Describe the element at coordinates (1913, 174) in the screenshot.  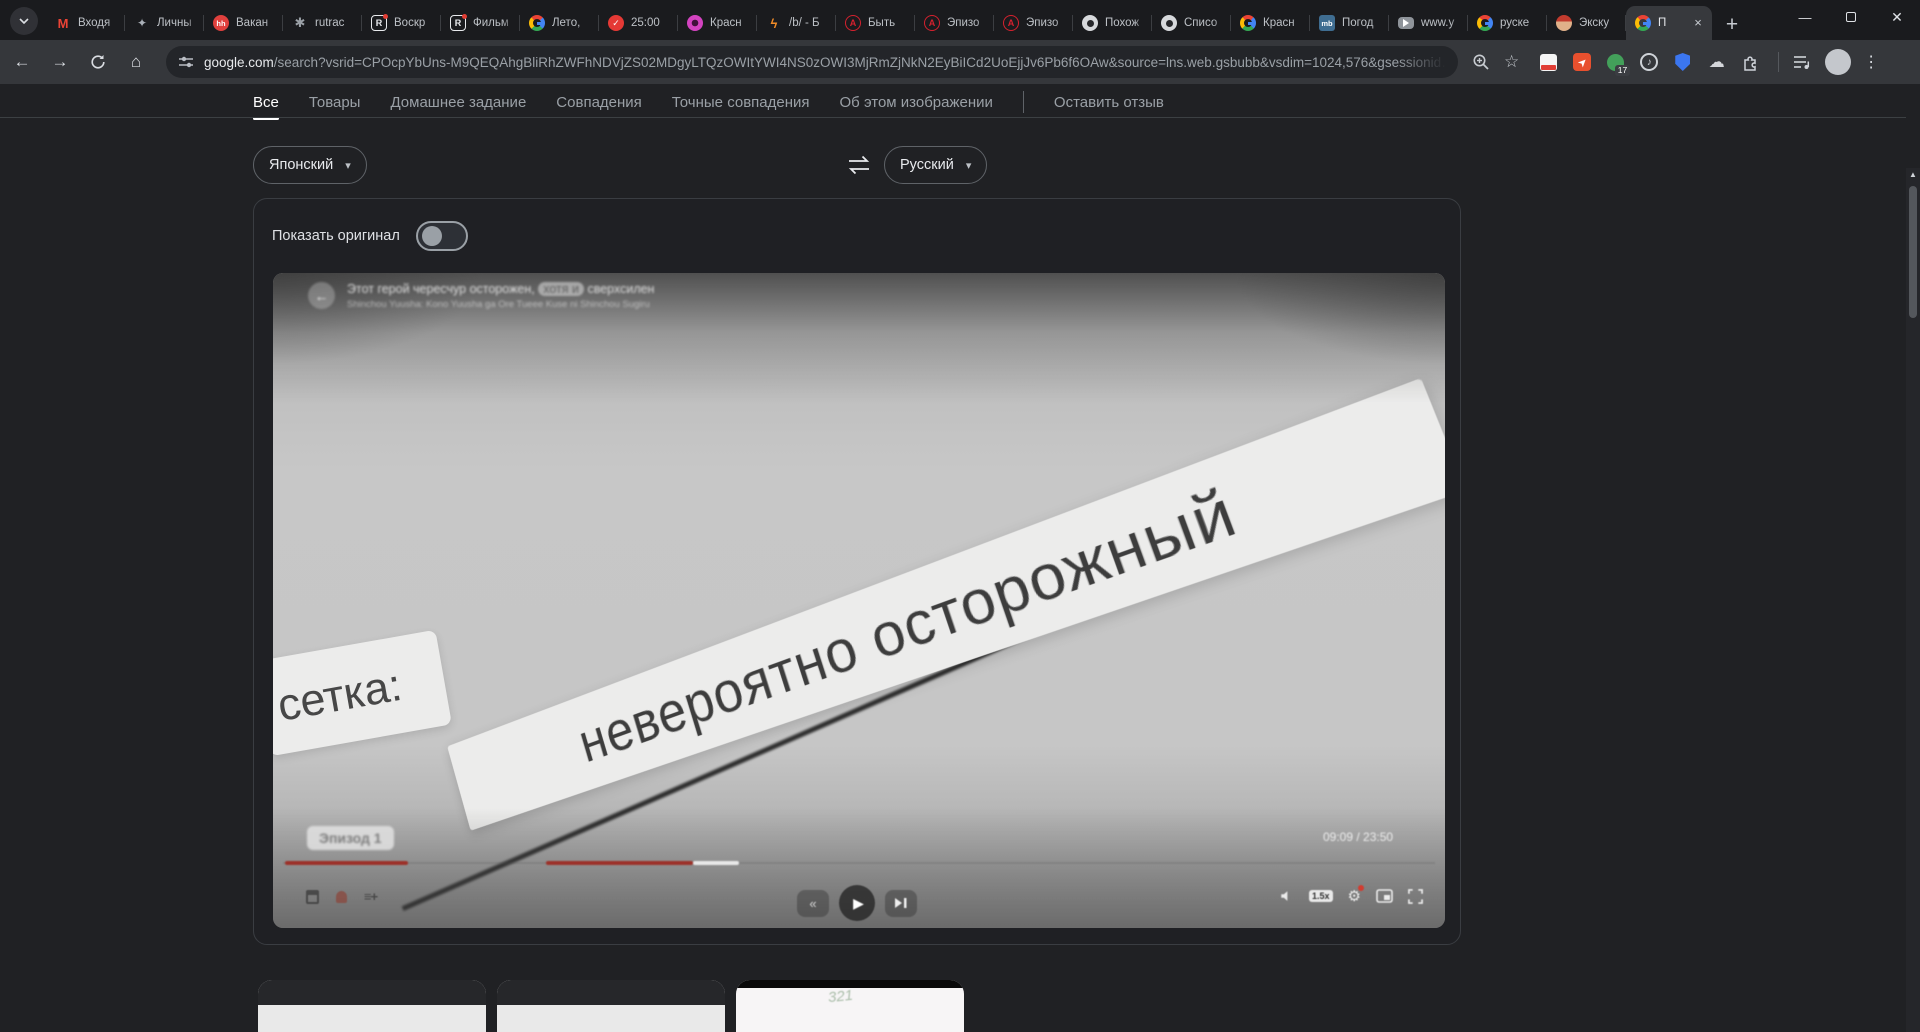
I see `scroll-up-arrow: ▲` at that location.